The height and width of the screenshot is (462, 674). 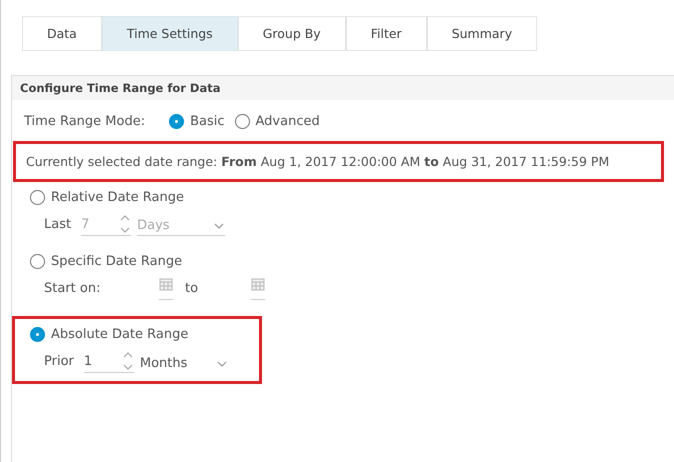 I want to click on tab: Group By, so click(x=292, y=33).